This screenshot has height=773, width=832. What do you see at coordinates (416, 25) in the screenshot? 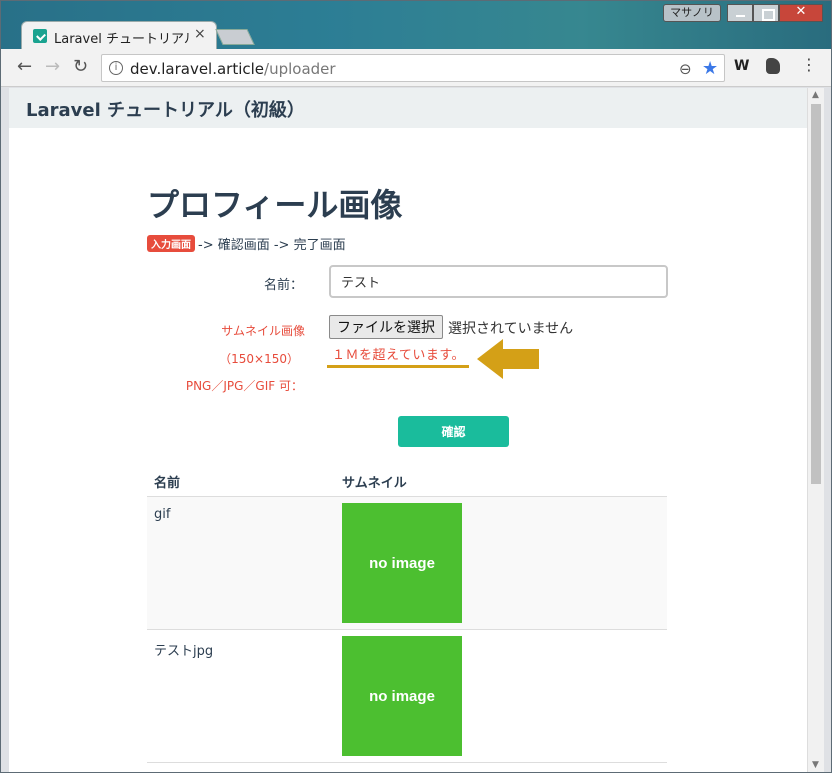
I see `tab-strip: Laravel チュートリアル × マサノリ ✕` at bounding box center [416, 25].